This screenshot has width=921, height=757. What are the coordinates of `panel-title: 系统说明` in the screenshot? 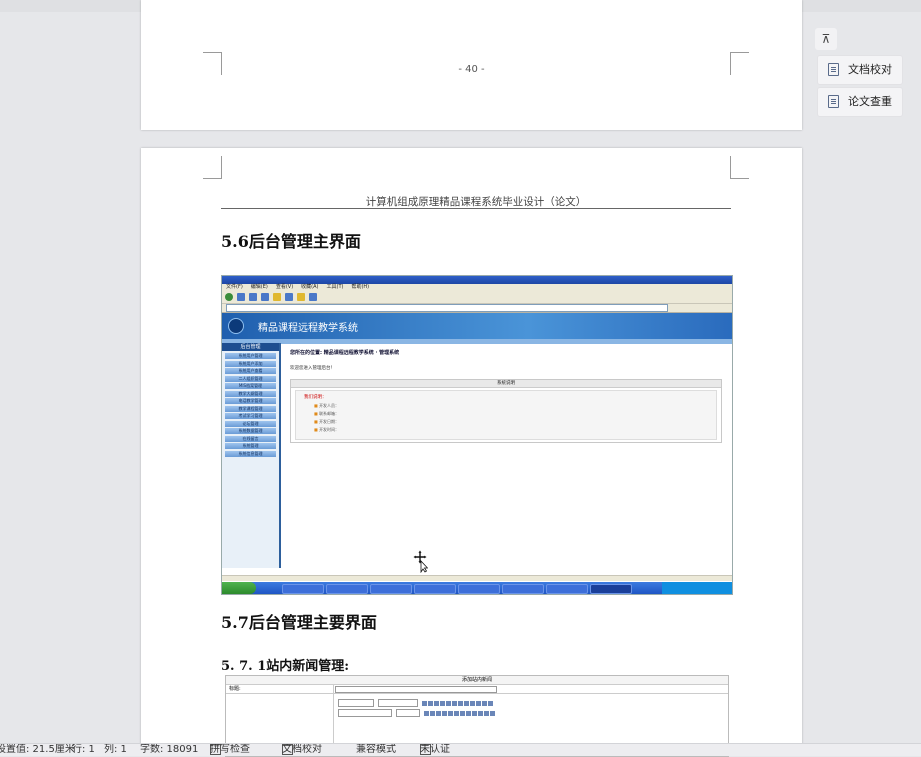 It's located at (506, 384).